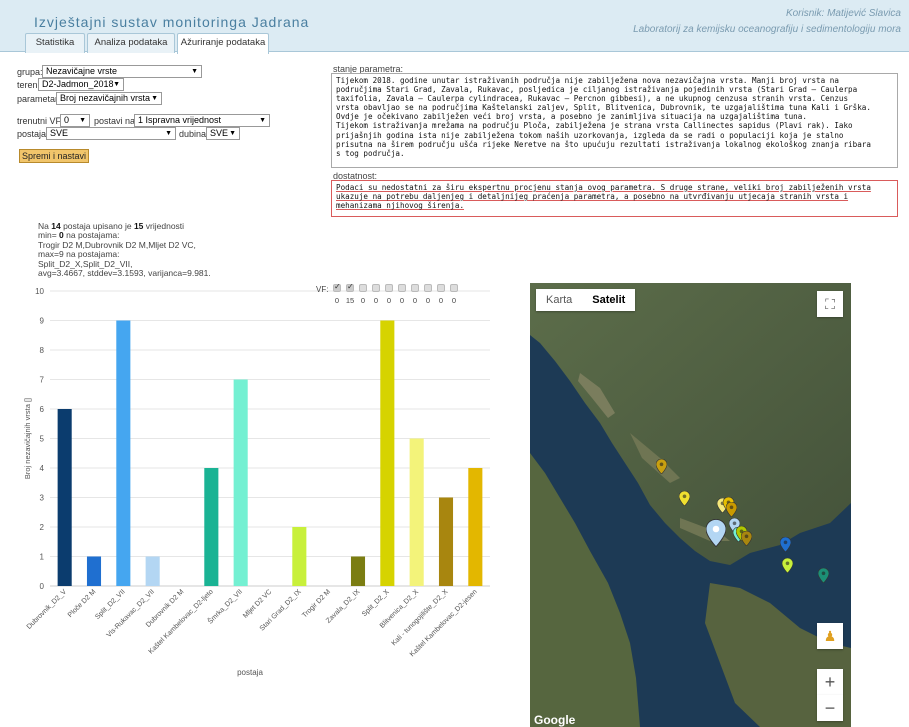 Image resolution: width=909 pixels, height=727 pixels. Describe the element at coordinates (122, 71) in the screenshot. I see `grupa-select: Nezavičajne vrste ▼` at that location.